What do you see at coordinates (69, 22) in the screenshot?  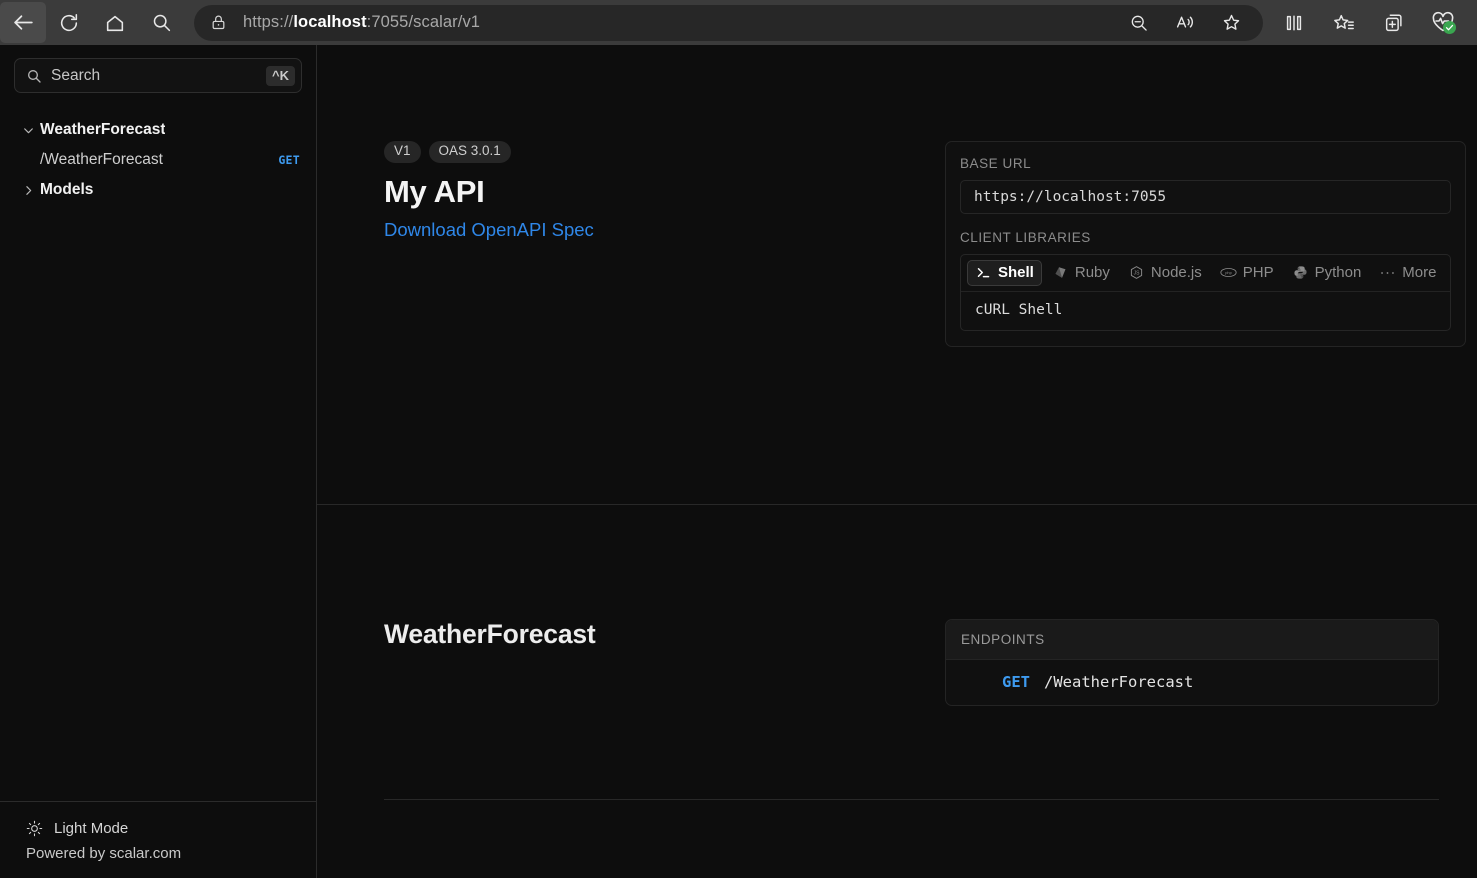 I see `reload-button` at bounding box center [69, 22].